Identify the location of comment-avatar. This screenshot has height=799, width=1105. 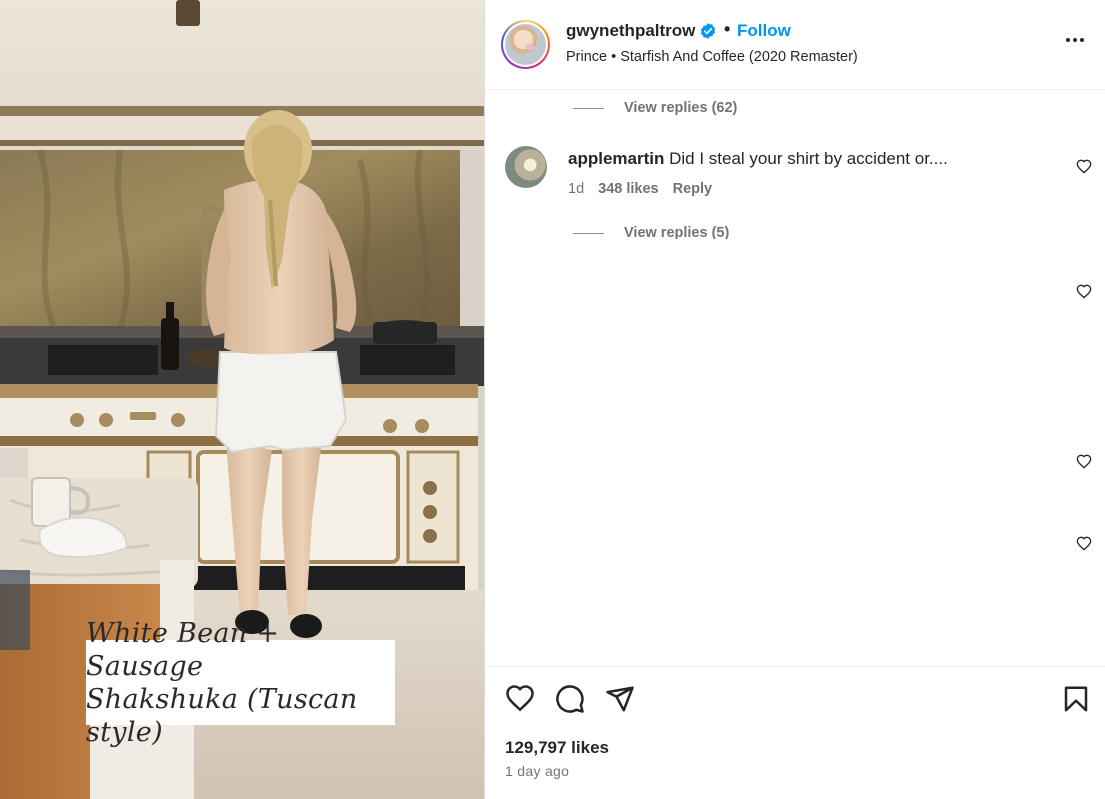
(526, 167).